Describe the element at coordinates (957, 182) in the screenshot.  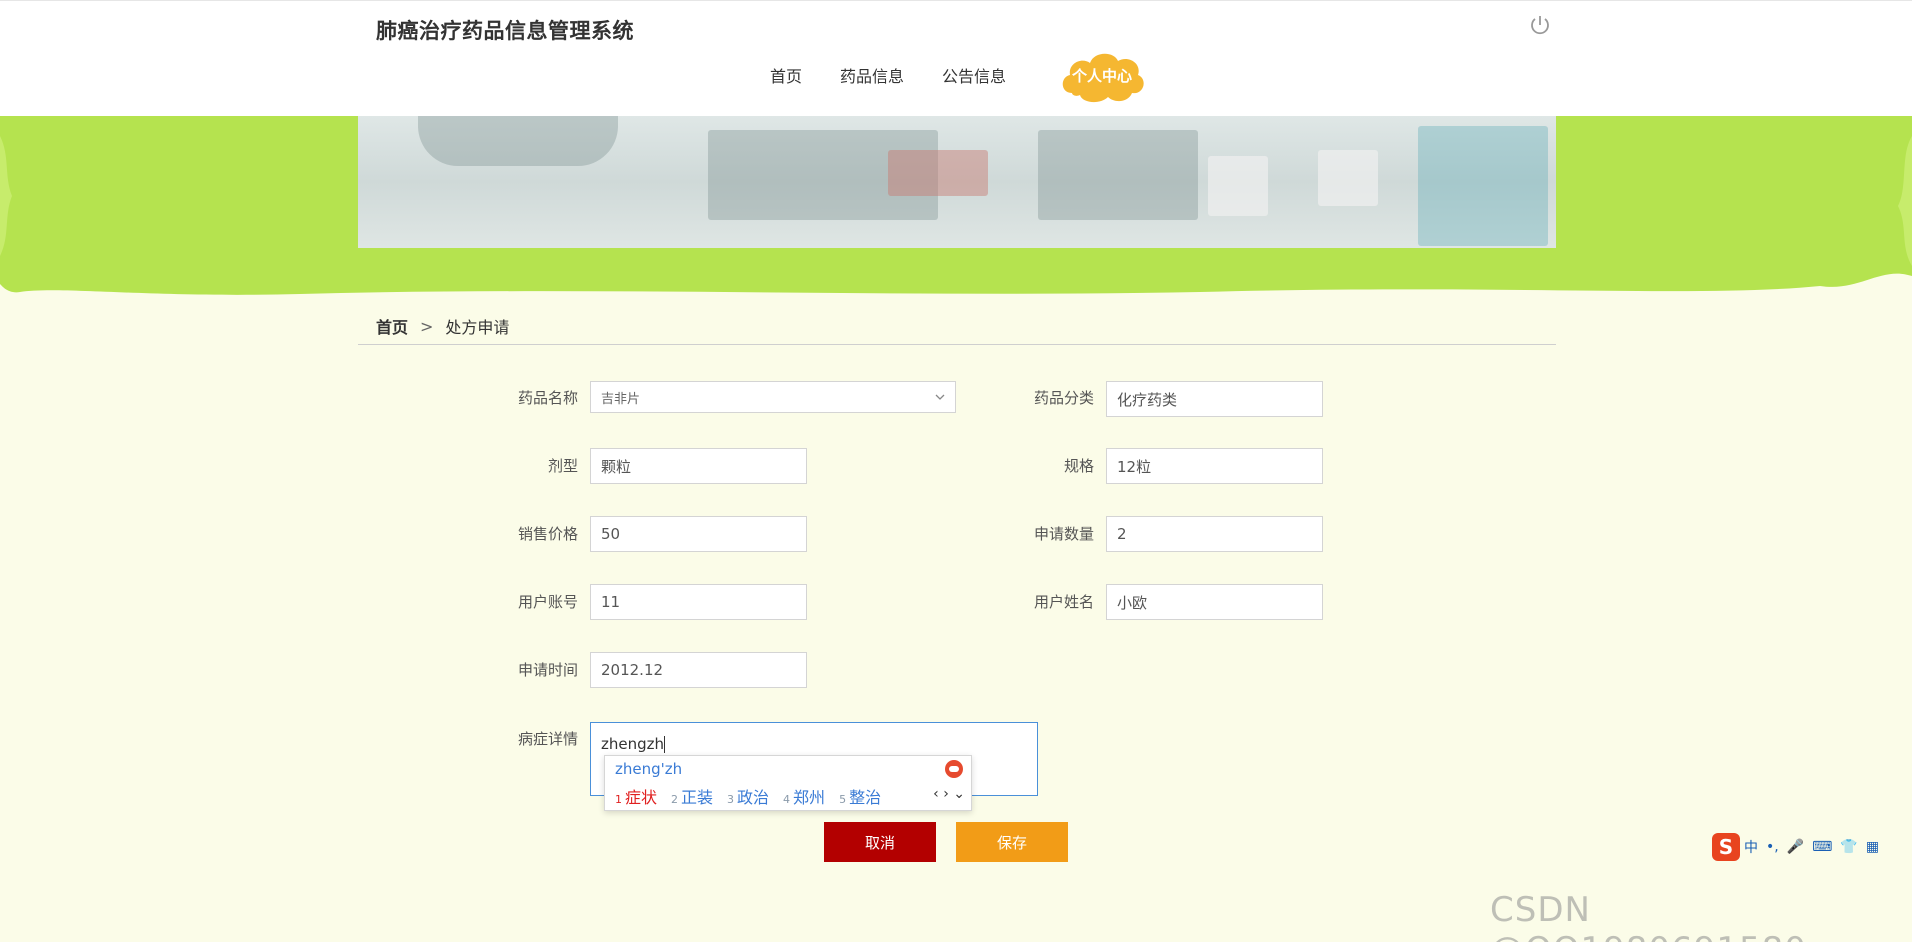
I see `banner-image` at that location.